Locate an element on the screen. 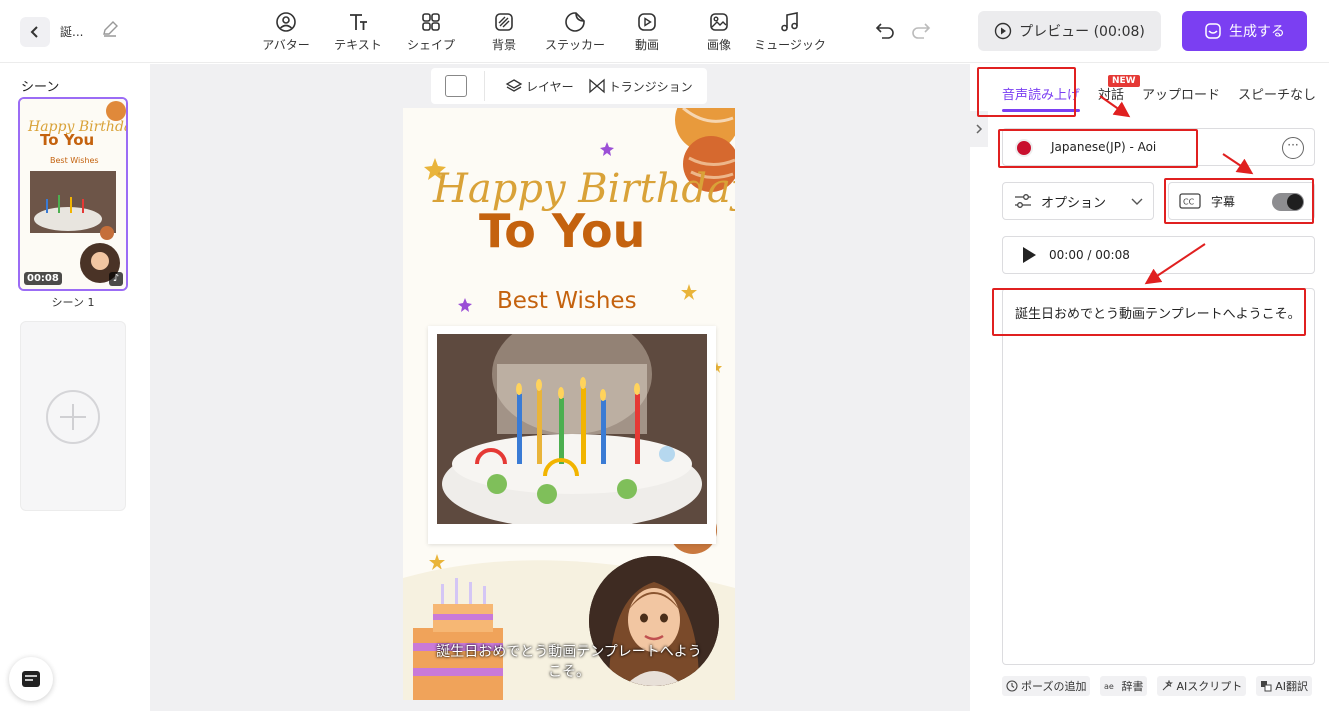 Image resolution: width=1329 pixels, height=711 pixels. transition-icon is located at coordinates (596, 86).